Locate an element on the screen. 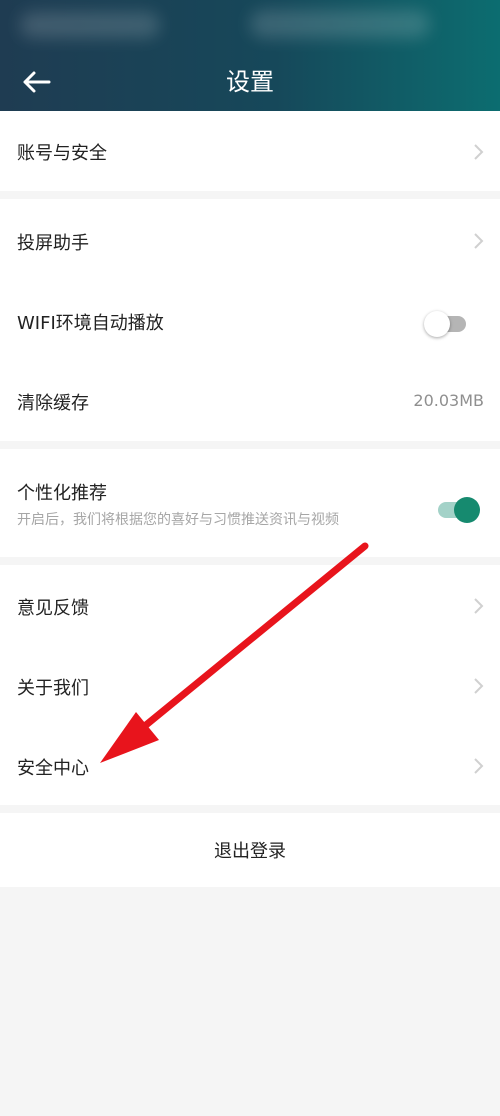 The width and height of the screenshot is (500, 1116). page-title: 设置 is located at coordinates (250, 82).